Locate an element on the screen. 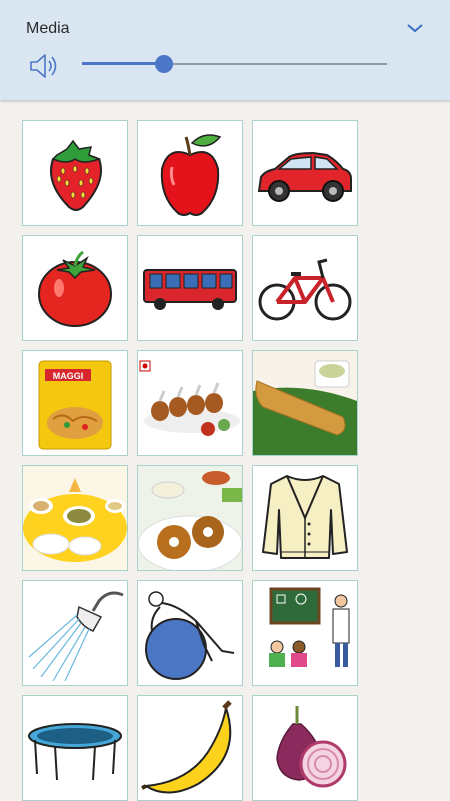 The width and height of the screenshot is (450, 801). tile-trampoline is located at coordinates (75, 748).